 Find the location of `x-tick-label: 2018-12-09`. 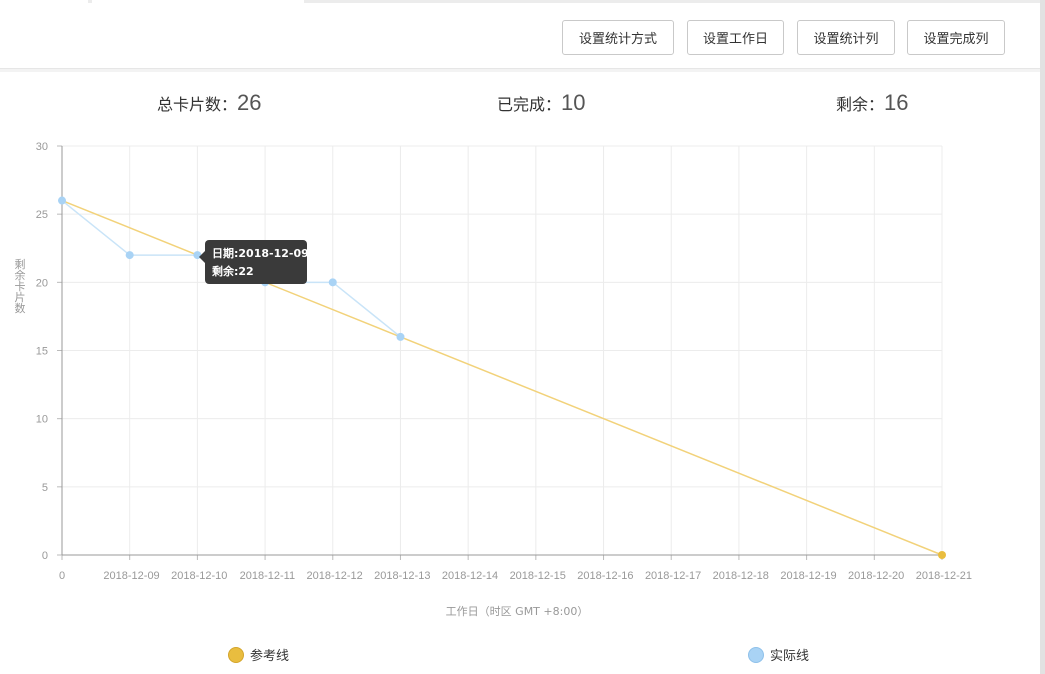

x-tick-label: 2018-12-09 is located at coordinates (131, 576).